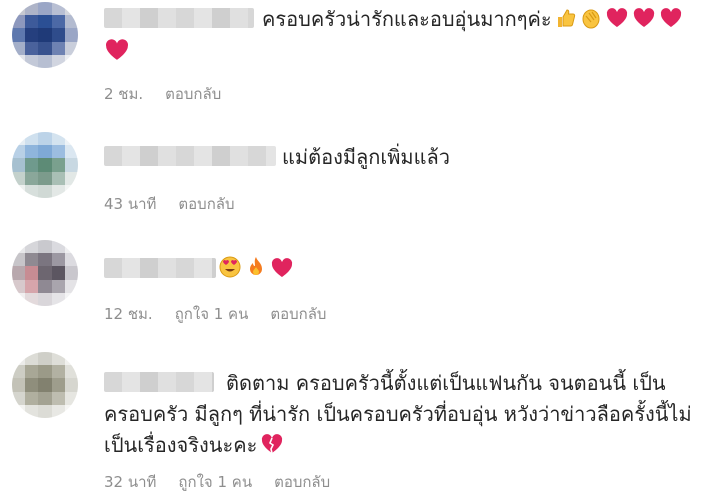  I want to click on fire-icon, so click(256, 271).